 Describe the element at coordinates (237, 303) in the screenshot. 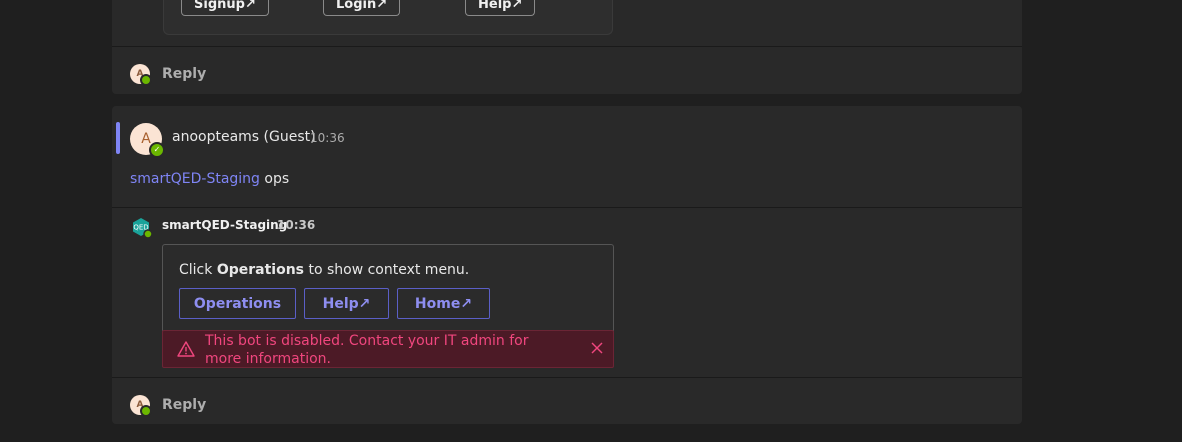

I see `operations-button: Operations` at that location.